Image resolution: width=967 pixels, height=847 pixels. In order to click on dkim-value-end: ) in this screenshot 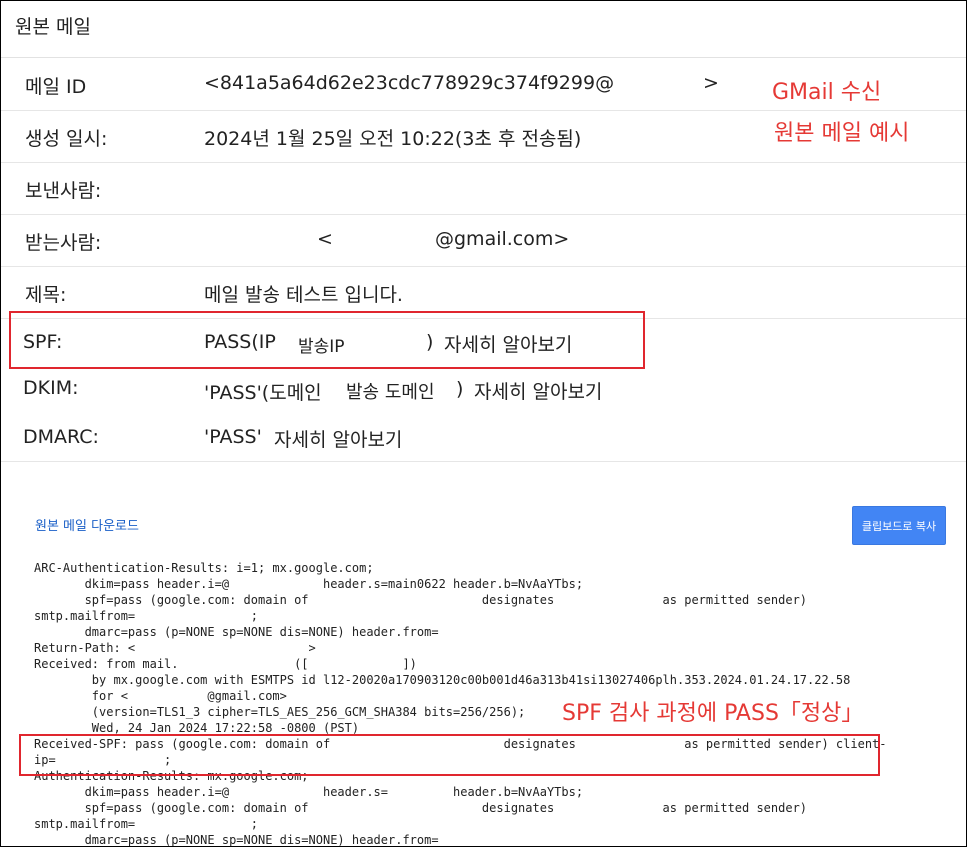, I will do `click(460, 389)`.